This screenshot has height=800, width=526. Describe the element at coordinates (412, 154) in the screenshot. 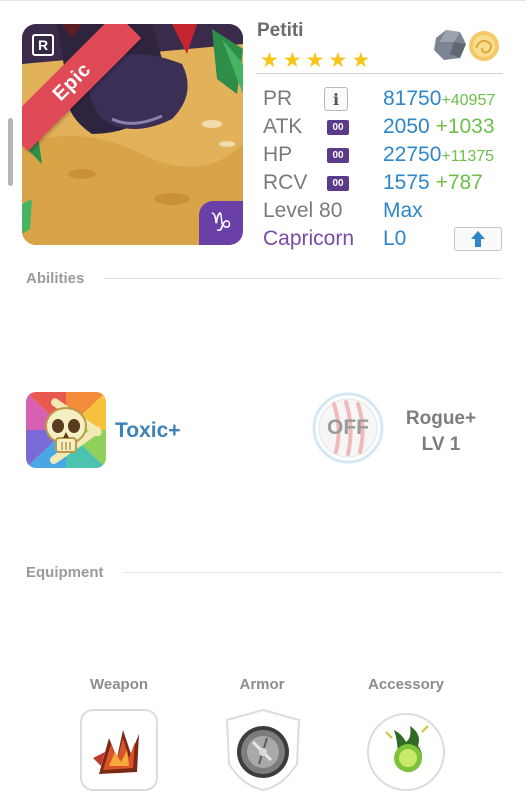

I see `hp-value: 22750` at that location.